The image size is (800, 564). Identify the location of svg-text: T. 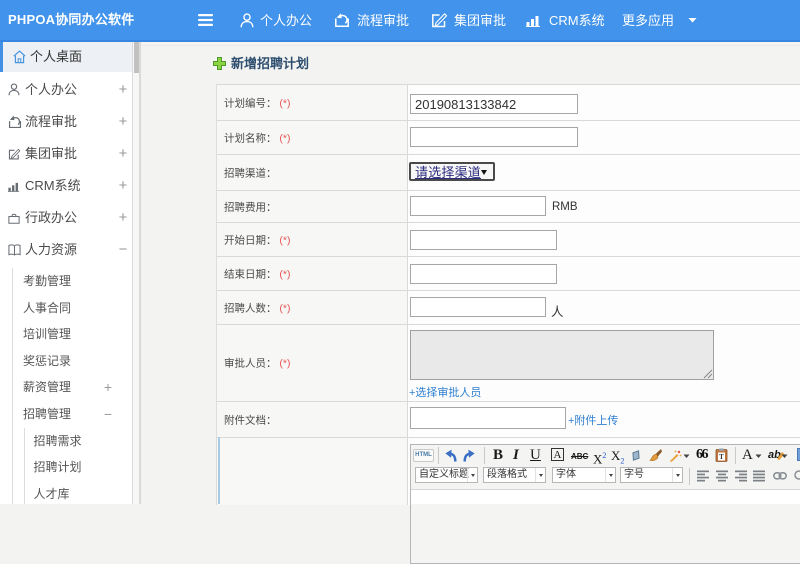
(721, 457).